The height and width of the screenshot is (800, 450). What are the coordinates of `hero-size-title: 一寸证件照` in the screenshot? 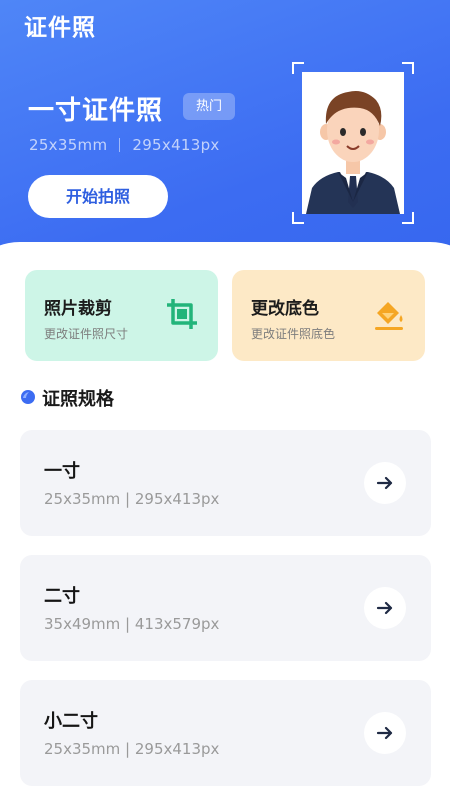 It's located at (96, 111).